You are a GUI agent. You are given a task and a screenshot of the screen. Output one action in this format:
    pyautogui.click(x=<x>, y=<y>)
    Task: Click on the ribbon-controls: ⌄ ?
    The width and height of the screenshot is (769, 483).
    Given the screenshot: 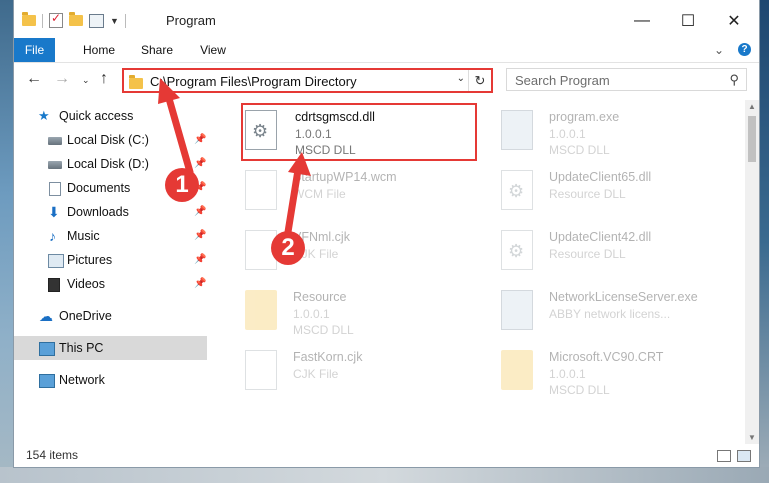 What is the action you would take?
    pyautogui.click(x=732, y=50)
    